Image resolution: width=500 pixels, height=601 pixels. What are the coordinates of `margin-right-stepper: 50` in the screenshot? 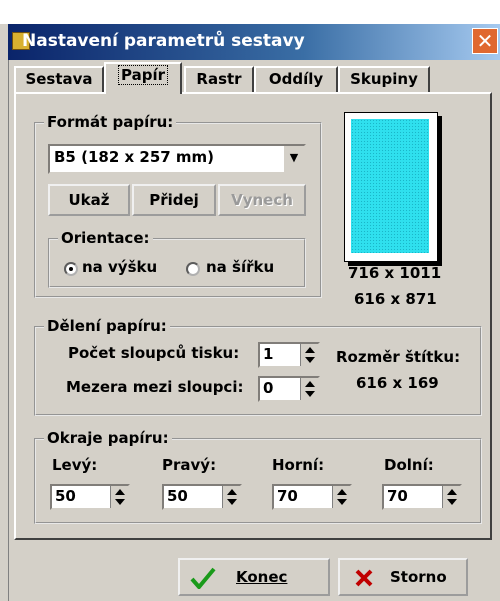 It's located at (202, 497).